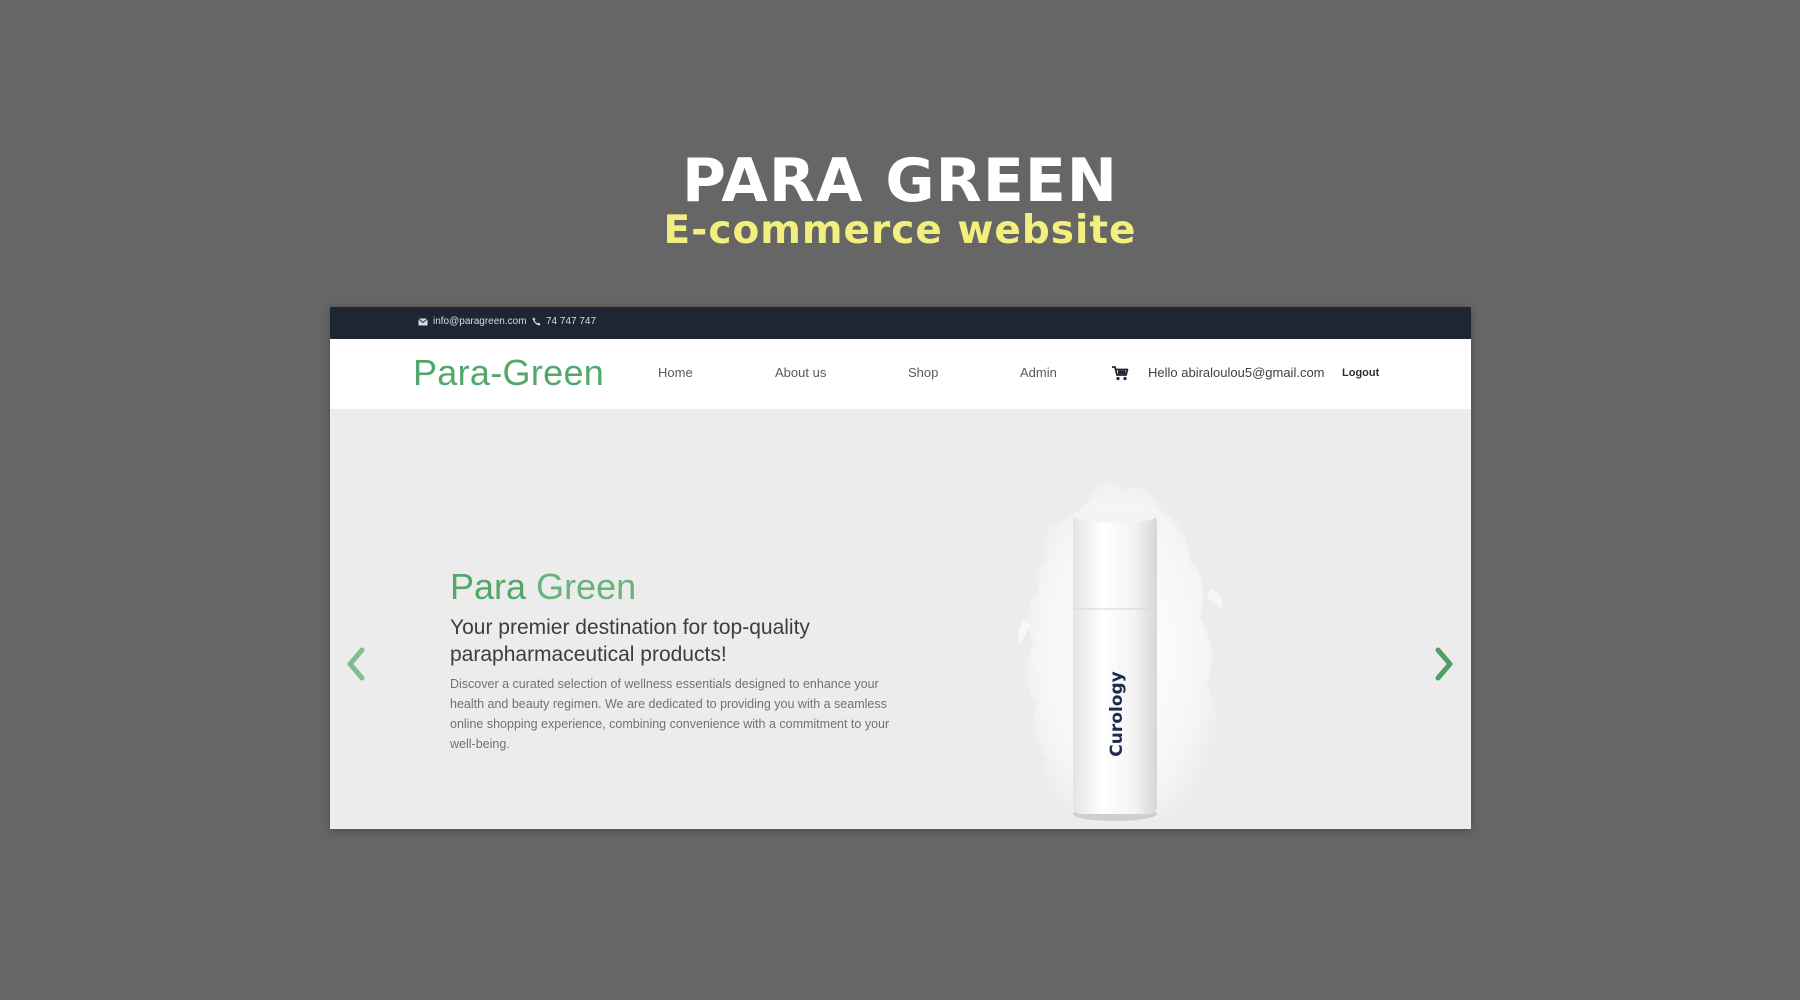 This screenshot has height=1000, width=1800. I want to click on email-text: info@paragreen.com, so click(480, 321).